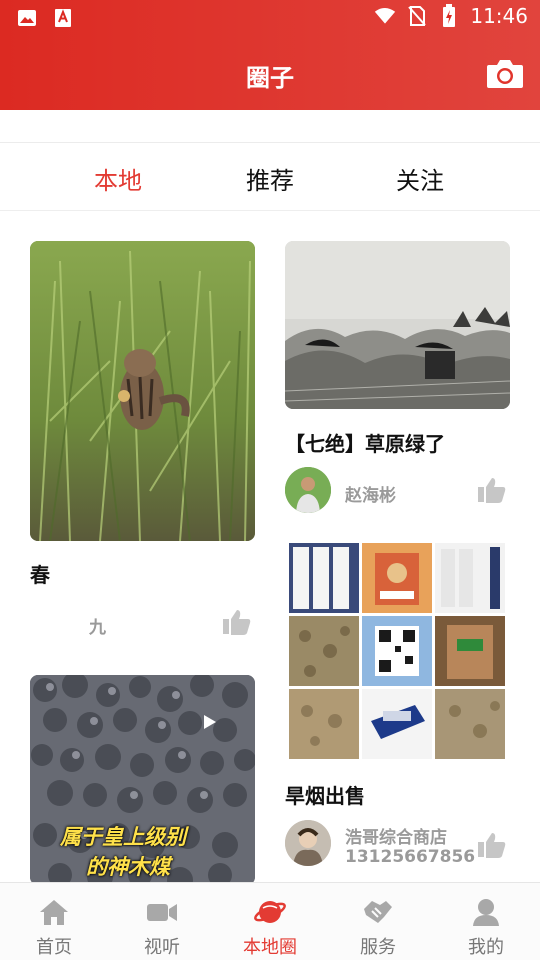 This screenshot has width=540, height=961. Describe the element at coordinates (54, 912) in the screenshot. I see `home-icon` at that location.